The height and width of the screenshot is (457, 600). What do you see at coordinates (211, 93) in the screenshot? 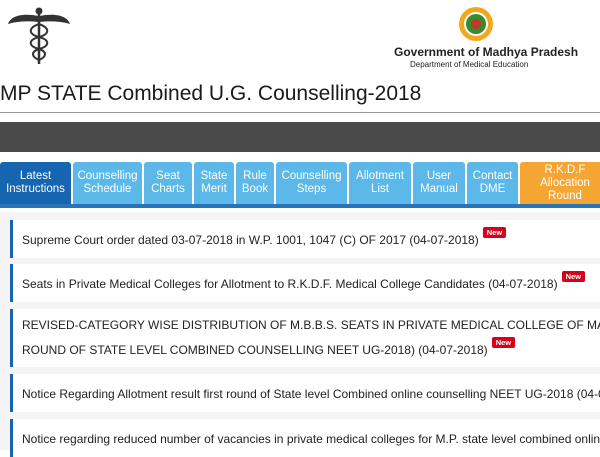
I see `page-title: MP STATE Combined U.G. Counselling-2018` at bounding box center [211, 93].